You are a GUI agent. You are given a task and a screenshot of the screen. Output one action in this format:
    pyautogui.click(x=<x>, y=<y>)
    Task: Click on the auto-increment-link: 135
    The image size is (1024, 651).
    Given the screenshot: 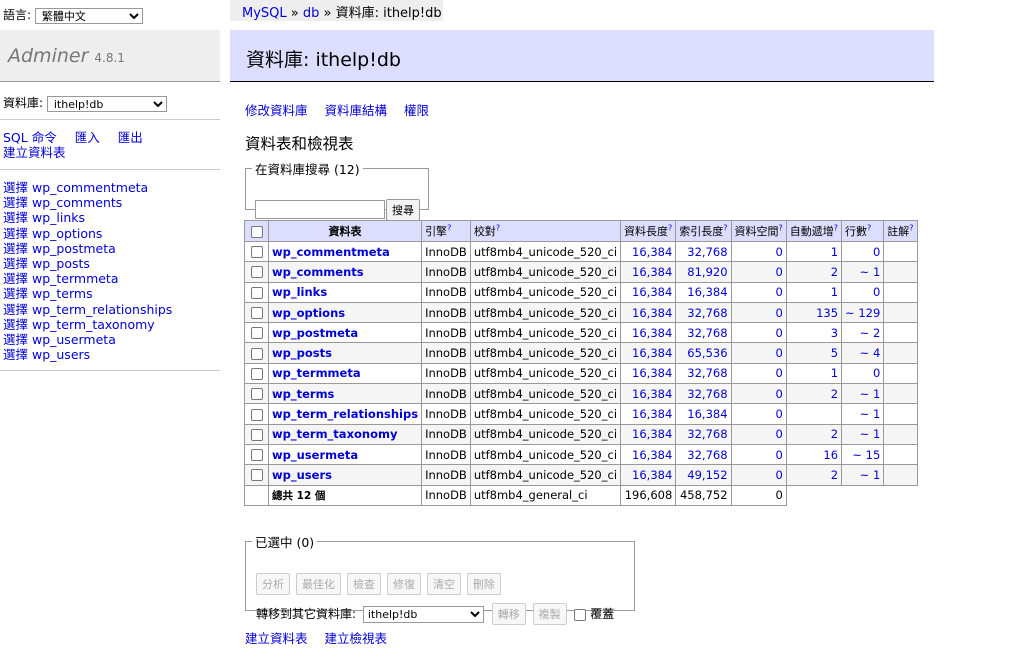 What is the action you would take?
    pyautogui.click(x=827, y=313)
    